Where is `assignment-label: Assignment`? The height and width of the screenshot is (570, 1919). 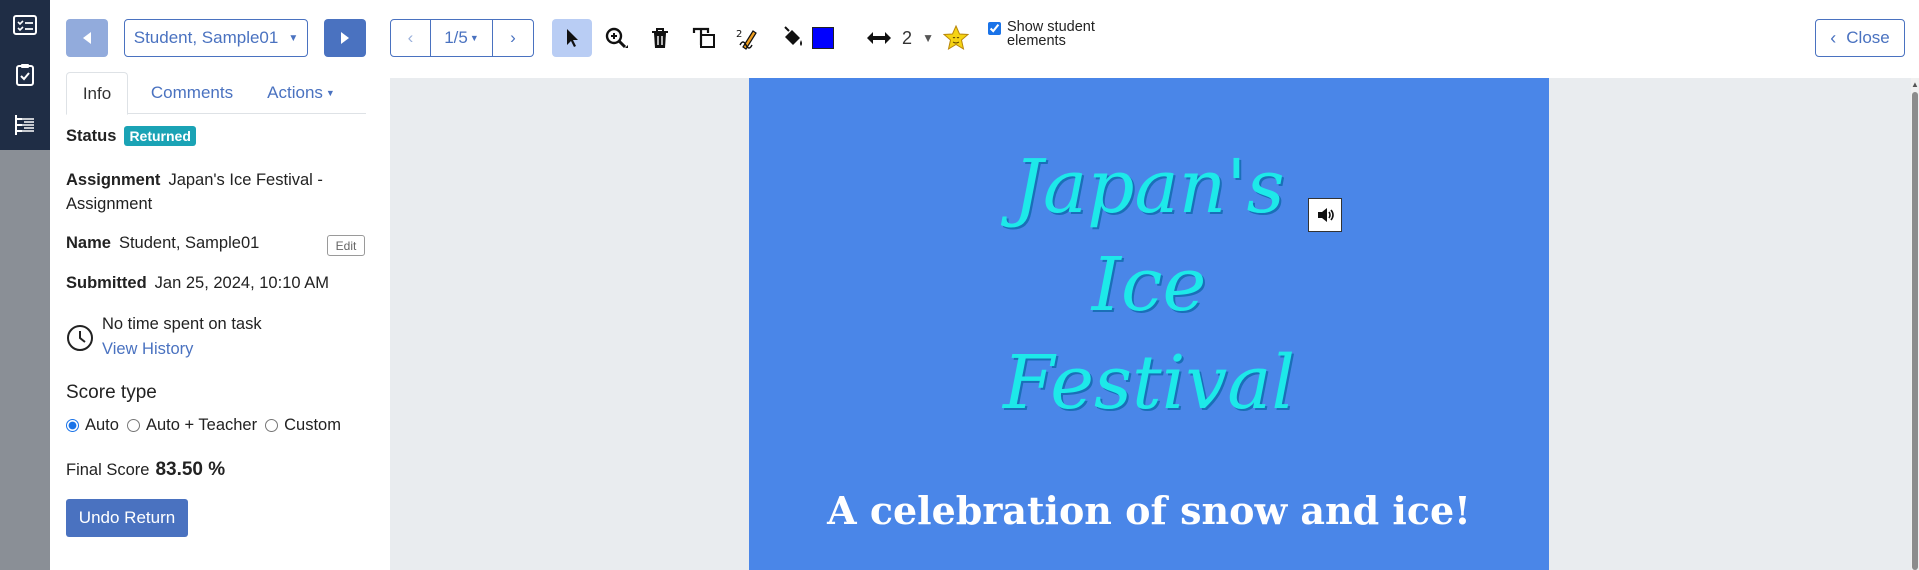
assignment-label: Assignment is located at coordinates (113, 180).